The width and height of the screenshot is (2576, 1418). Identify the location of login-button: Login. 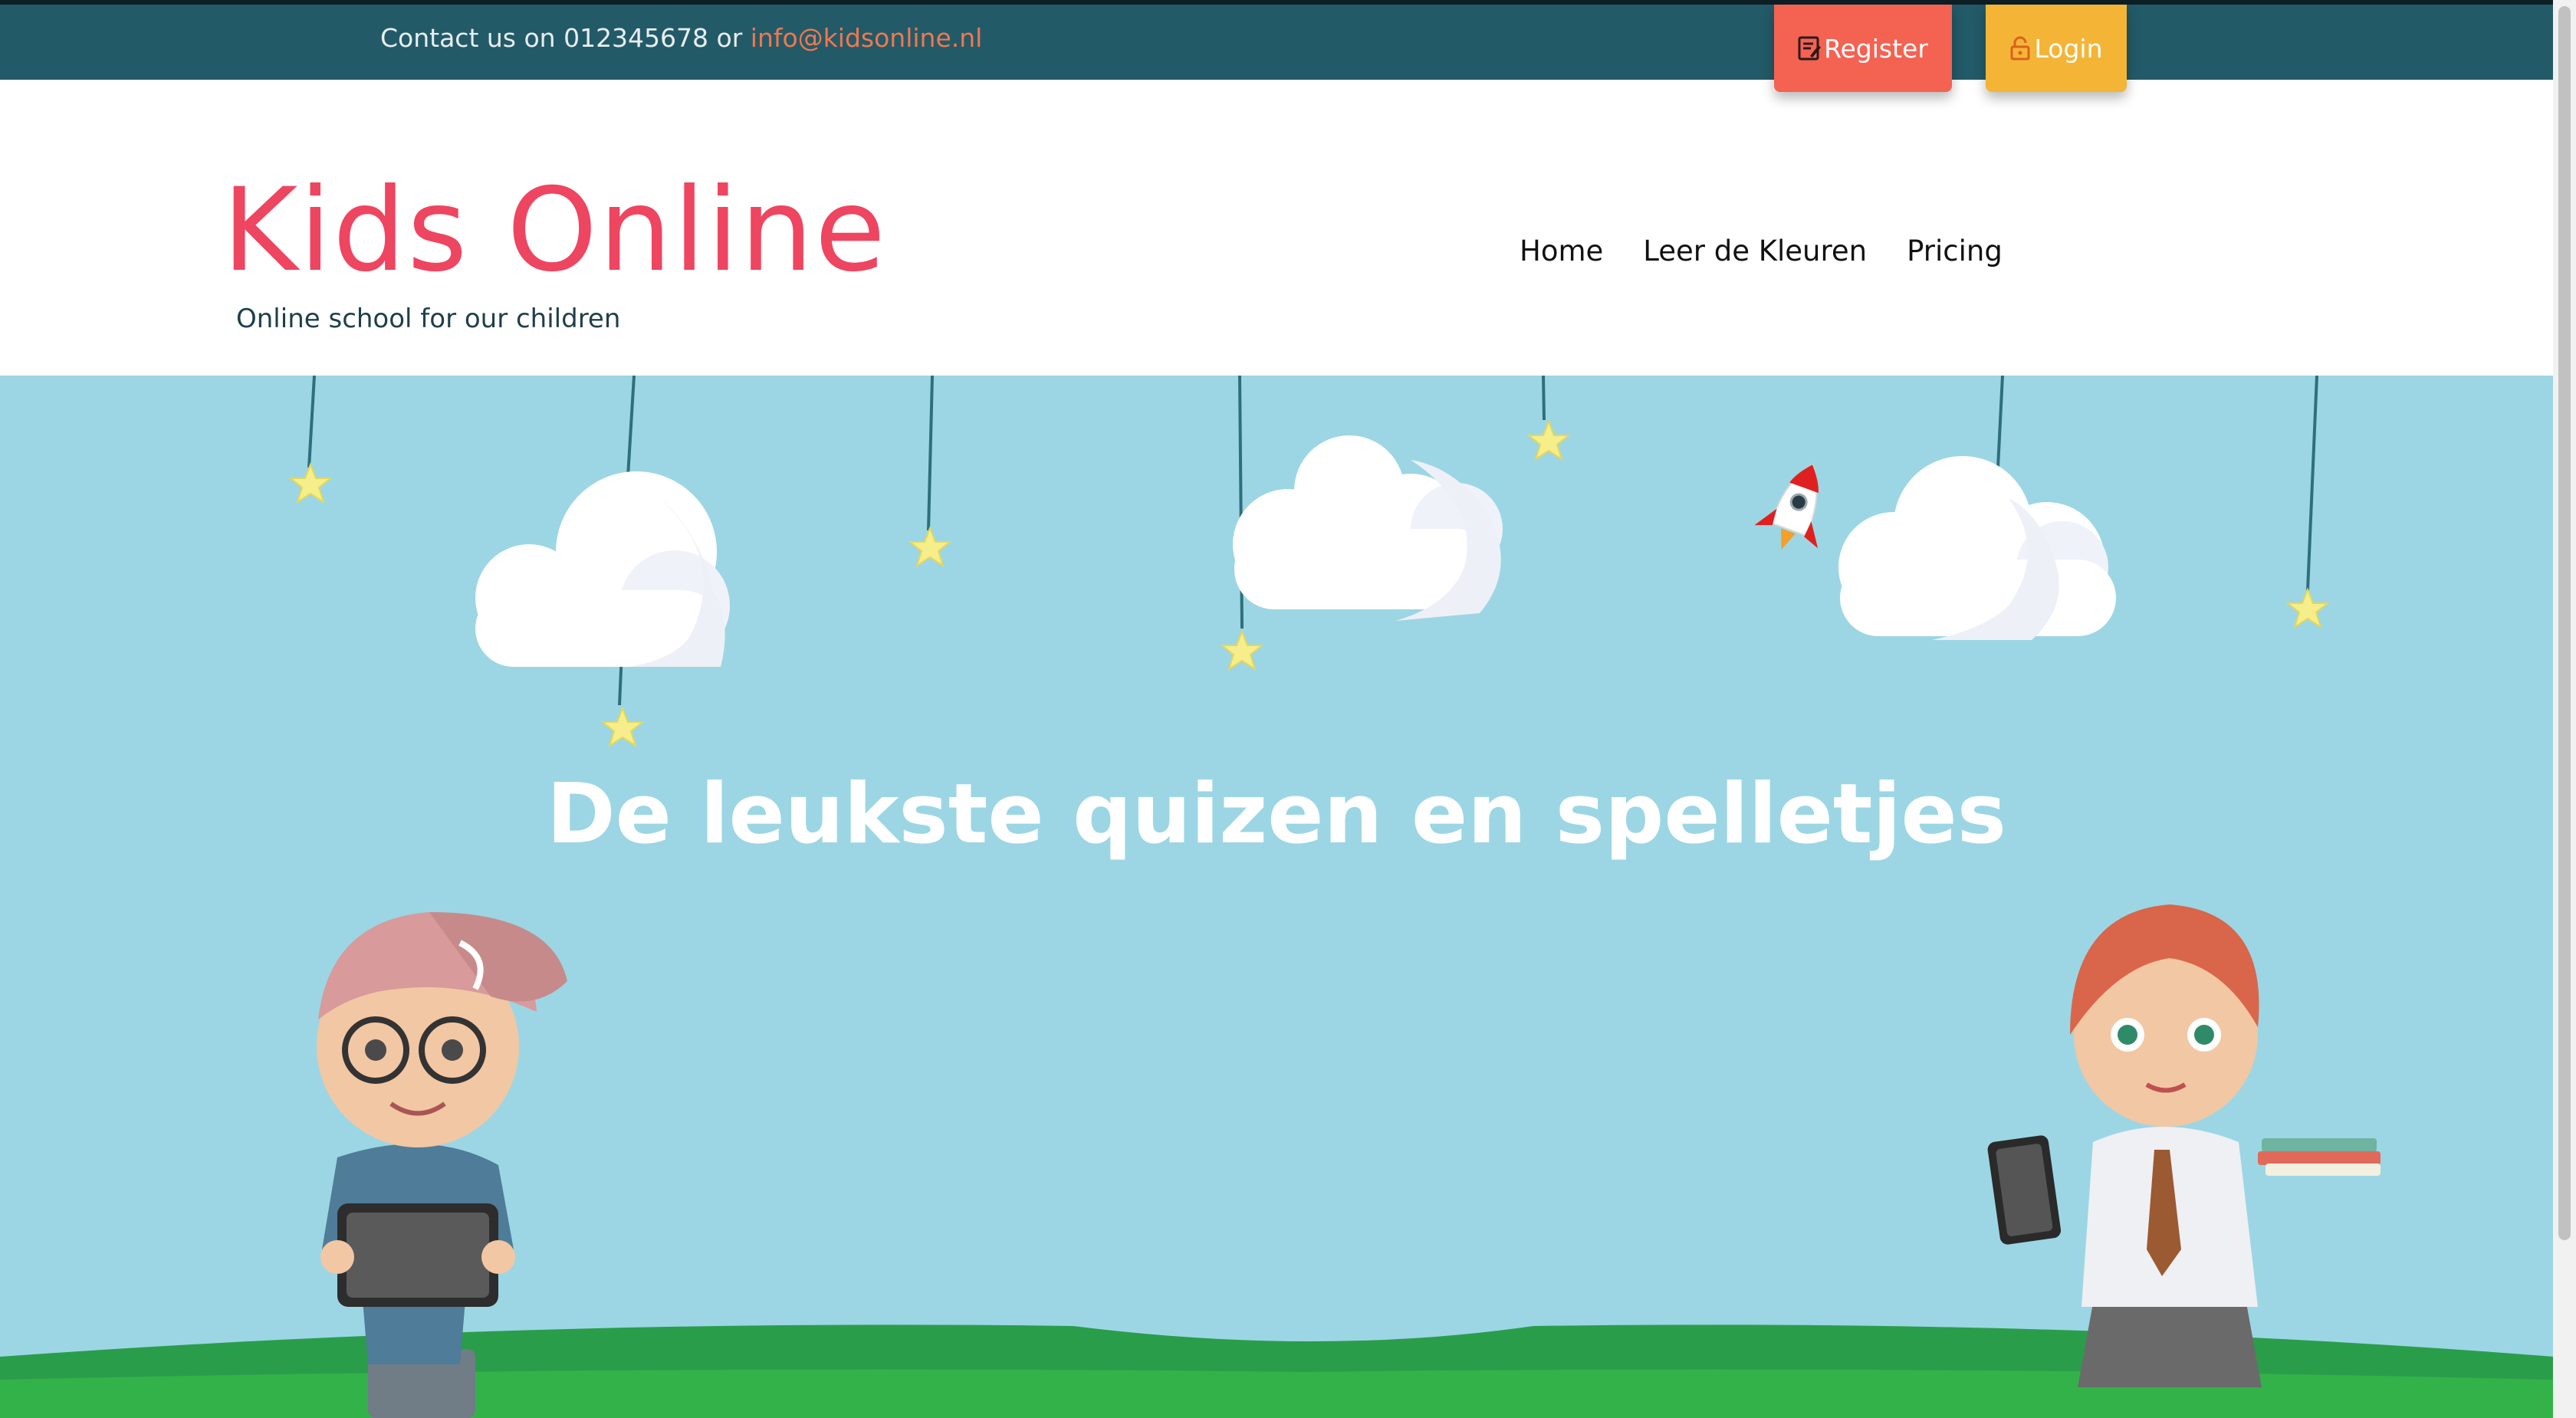
(2056, 48).